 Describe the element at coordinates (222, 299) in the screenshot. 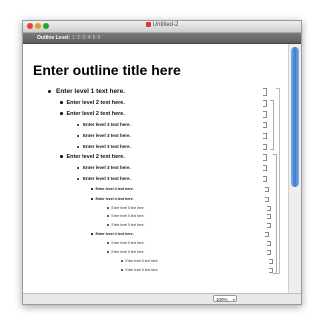

I see `zoom-value: 100%` at that location.